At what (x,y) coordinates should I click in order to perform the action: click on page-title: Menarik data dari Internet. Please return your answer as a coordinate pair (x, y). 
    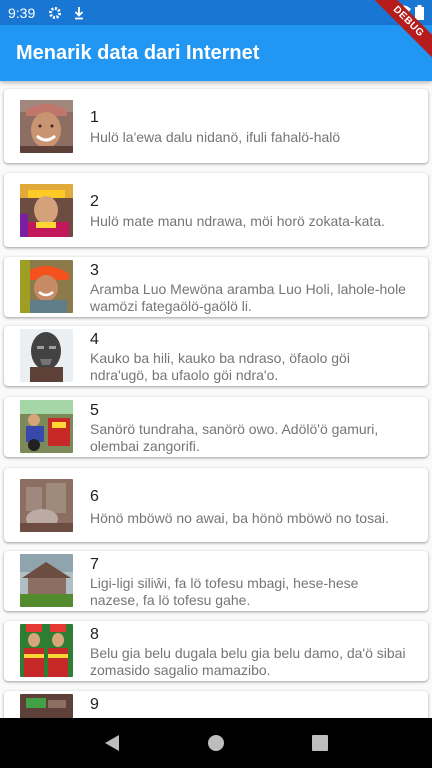
    Looking at the image, I should click on (138, 52).